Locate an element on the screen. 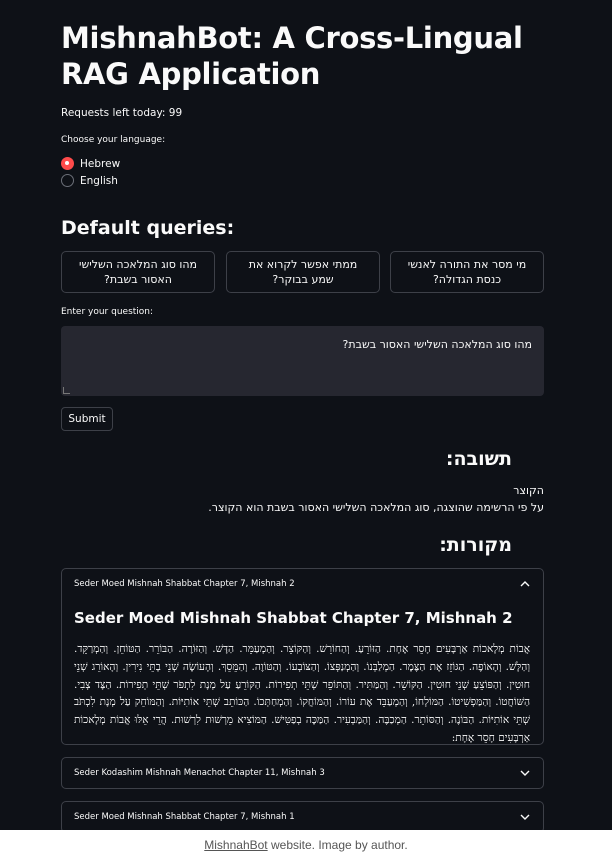  question-input-value: מהו סוג המלאכה השלישי האסור בשבת? is located at coordinates (437, 344).